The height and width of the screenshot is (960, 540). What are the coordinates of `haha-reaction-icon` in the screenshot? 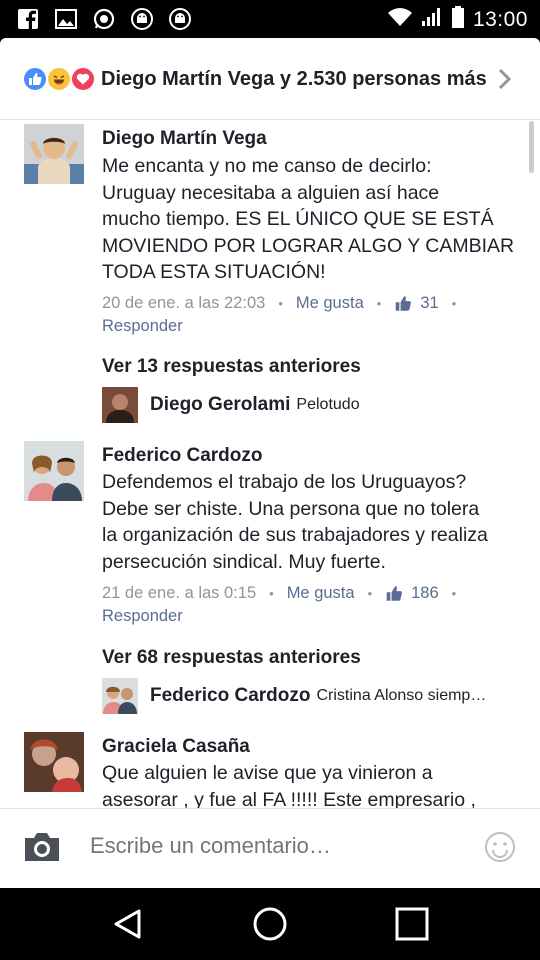 It's located at (59, 79).